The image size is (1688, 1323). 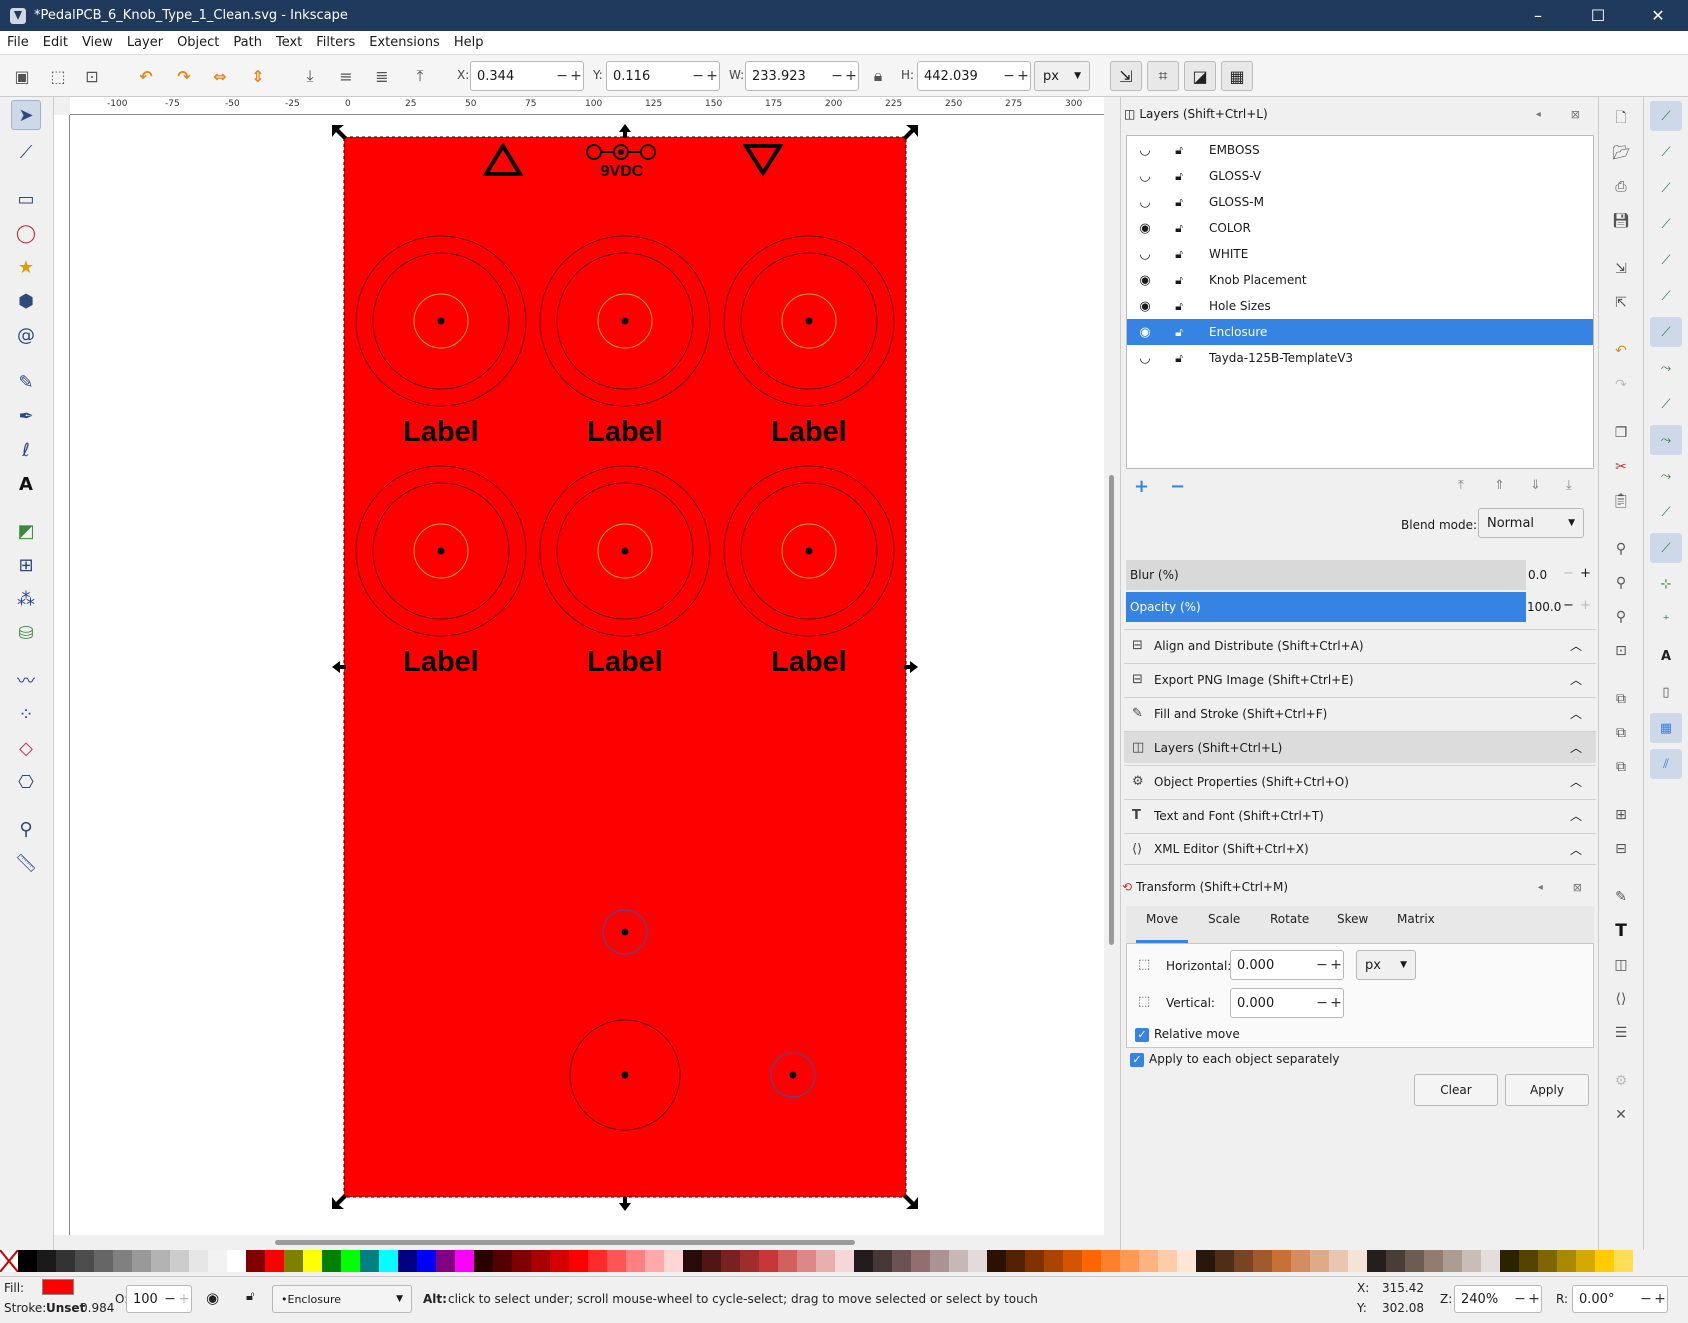 I want to click on snap-object-center-icon: ⟋, so click(x=1666, y=548).